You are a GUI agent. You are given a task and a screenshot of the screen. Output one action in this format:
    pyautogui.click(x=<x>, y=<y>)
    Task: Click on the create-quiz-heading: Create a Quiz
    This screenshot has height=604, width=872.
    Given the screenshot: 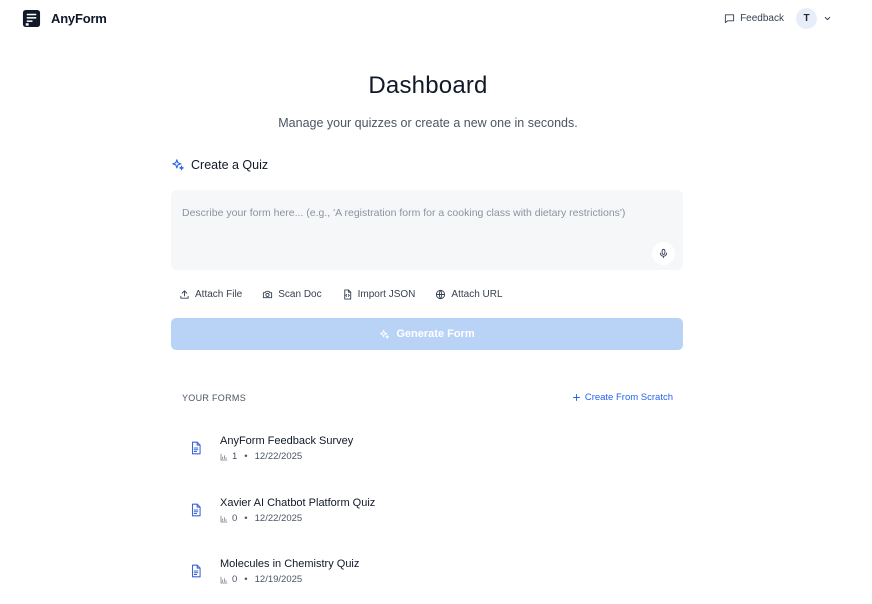 What is the action you would take?
    pyautogui.click(x=219, y=165)
    